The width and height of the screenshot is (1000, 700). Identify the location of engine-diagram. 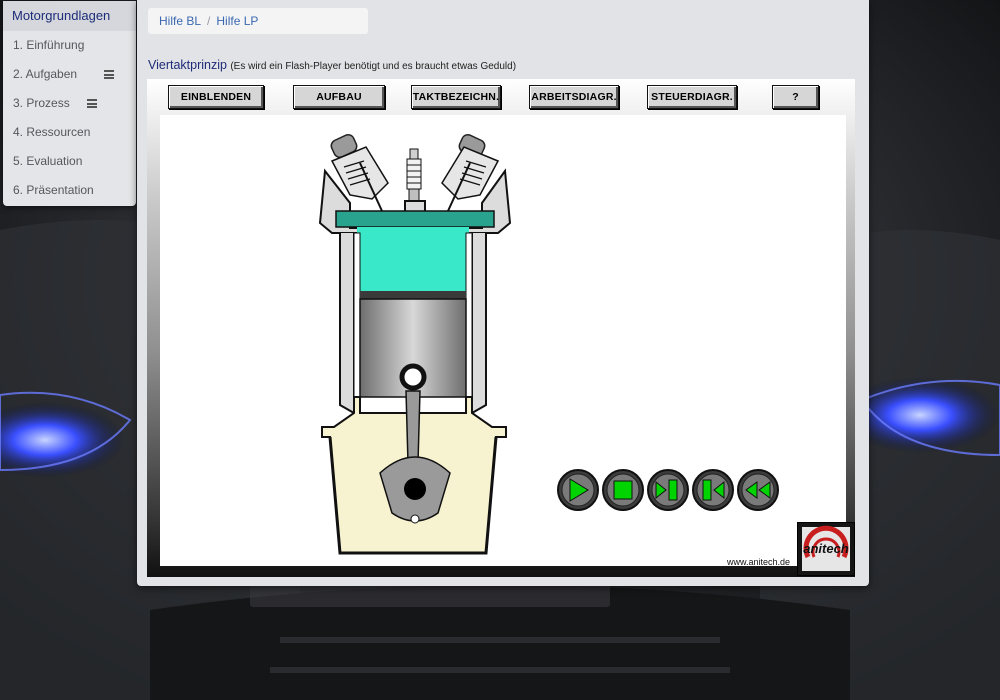
(415, 344).